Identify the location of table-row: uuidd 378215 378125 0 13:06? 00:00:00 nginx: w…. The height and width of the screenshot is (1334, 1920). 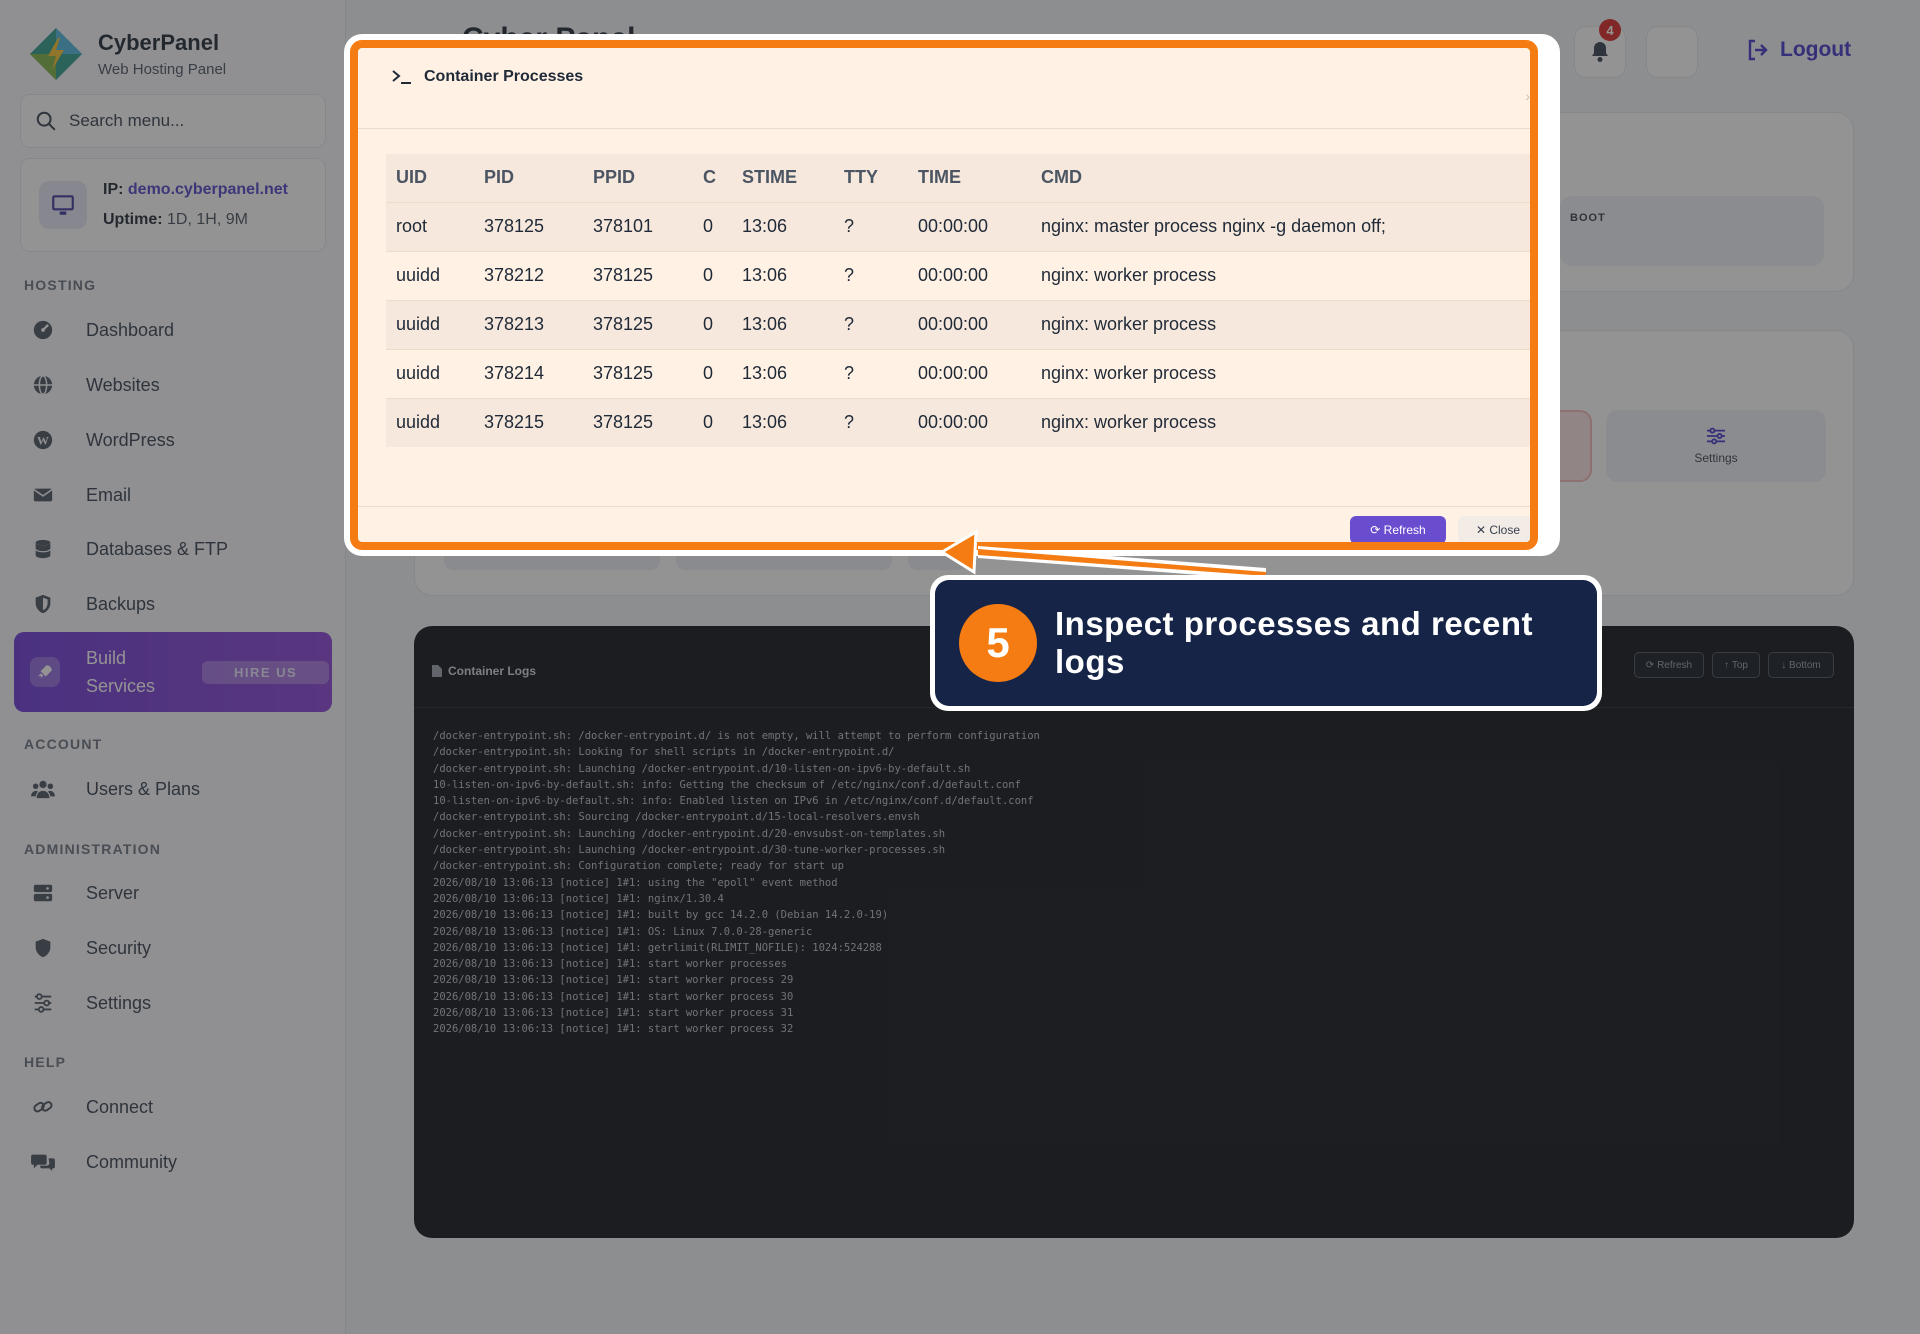
(958, 422).